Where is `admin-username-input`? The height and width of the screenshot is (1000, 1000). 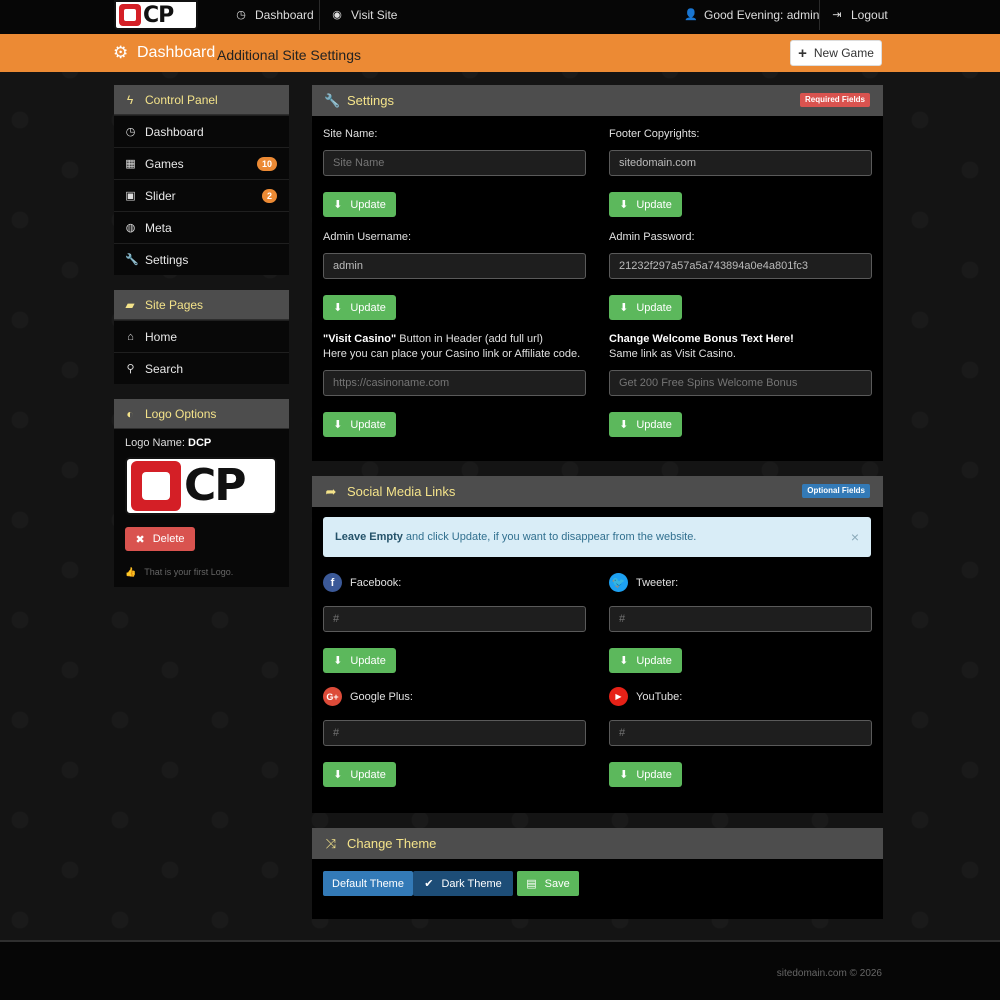 admin-username-input is located at coordinates (454, 266).